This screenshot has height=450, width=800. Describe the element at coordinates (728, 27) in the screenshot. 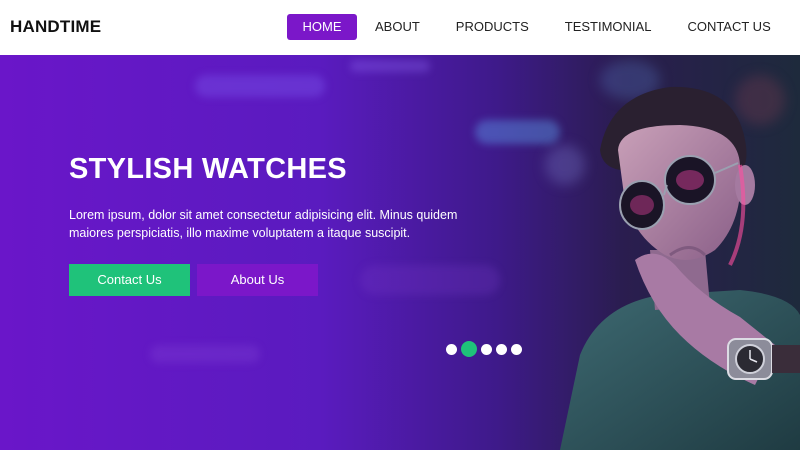

I see `nav-contact-us: CONTACT US` at that location.